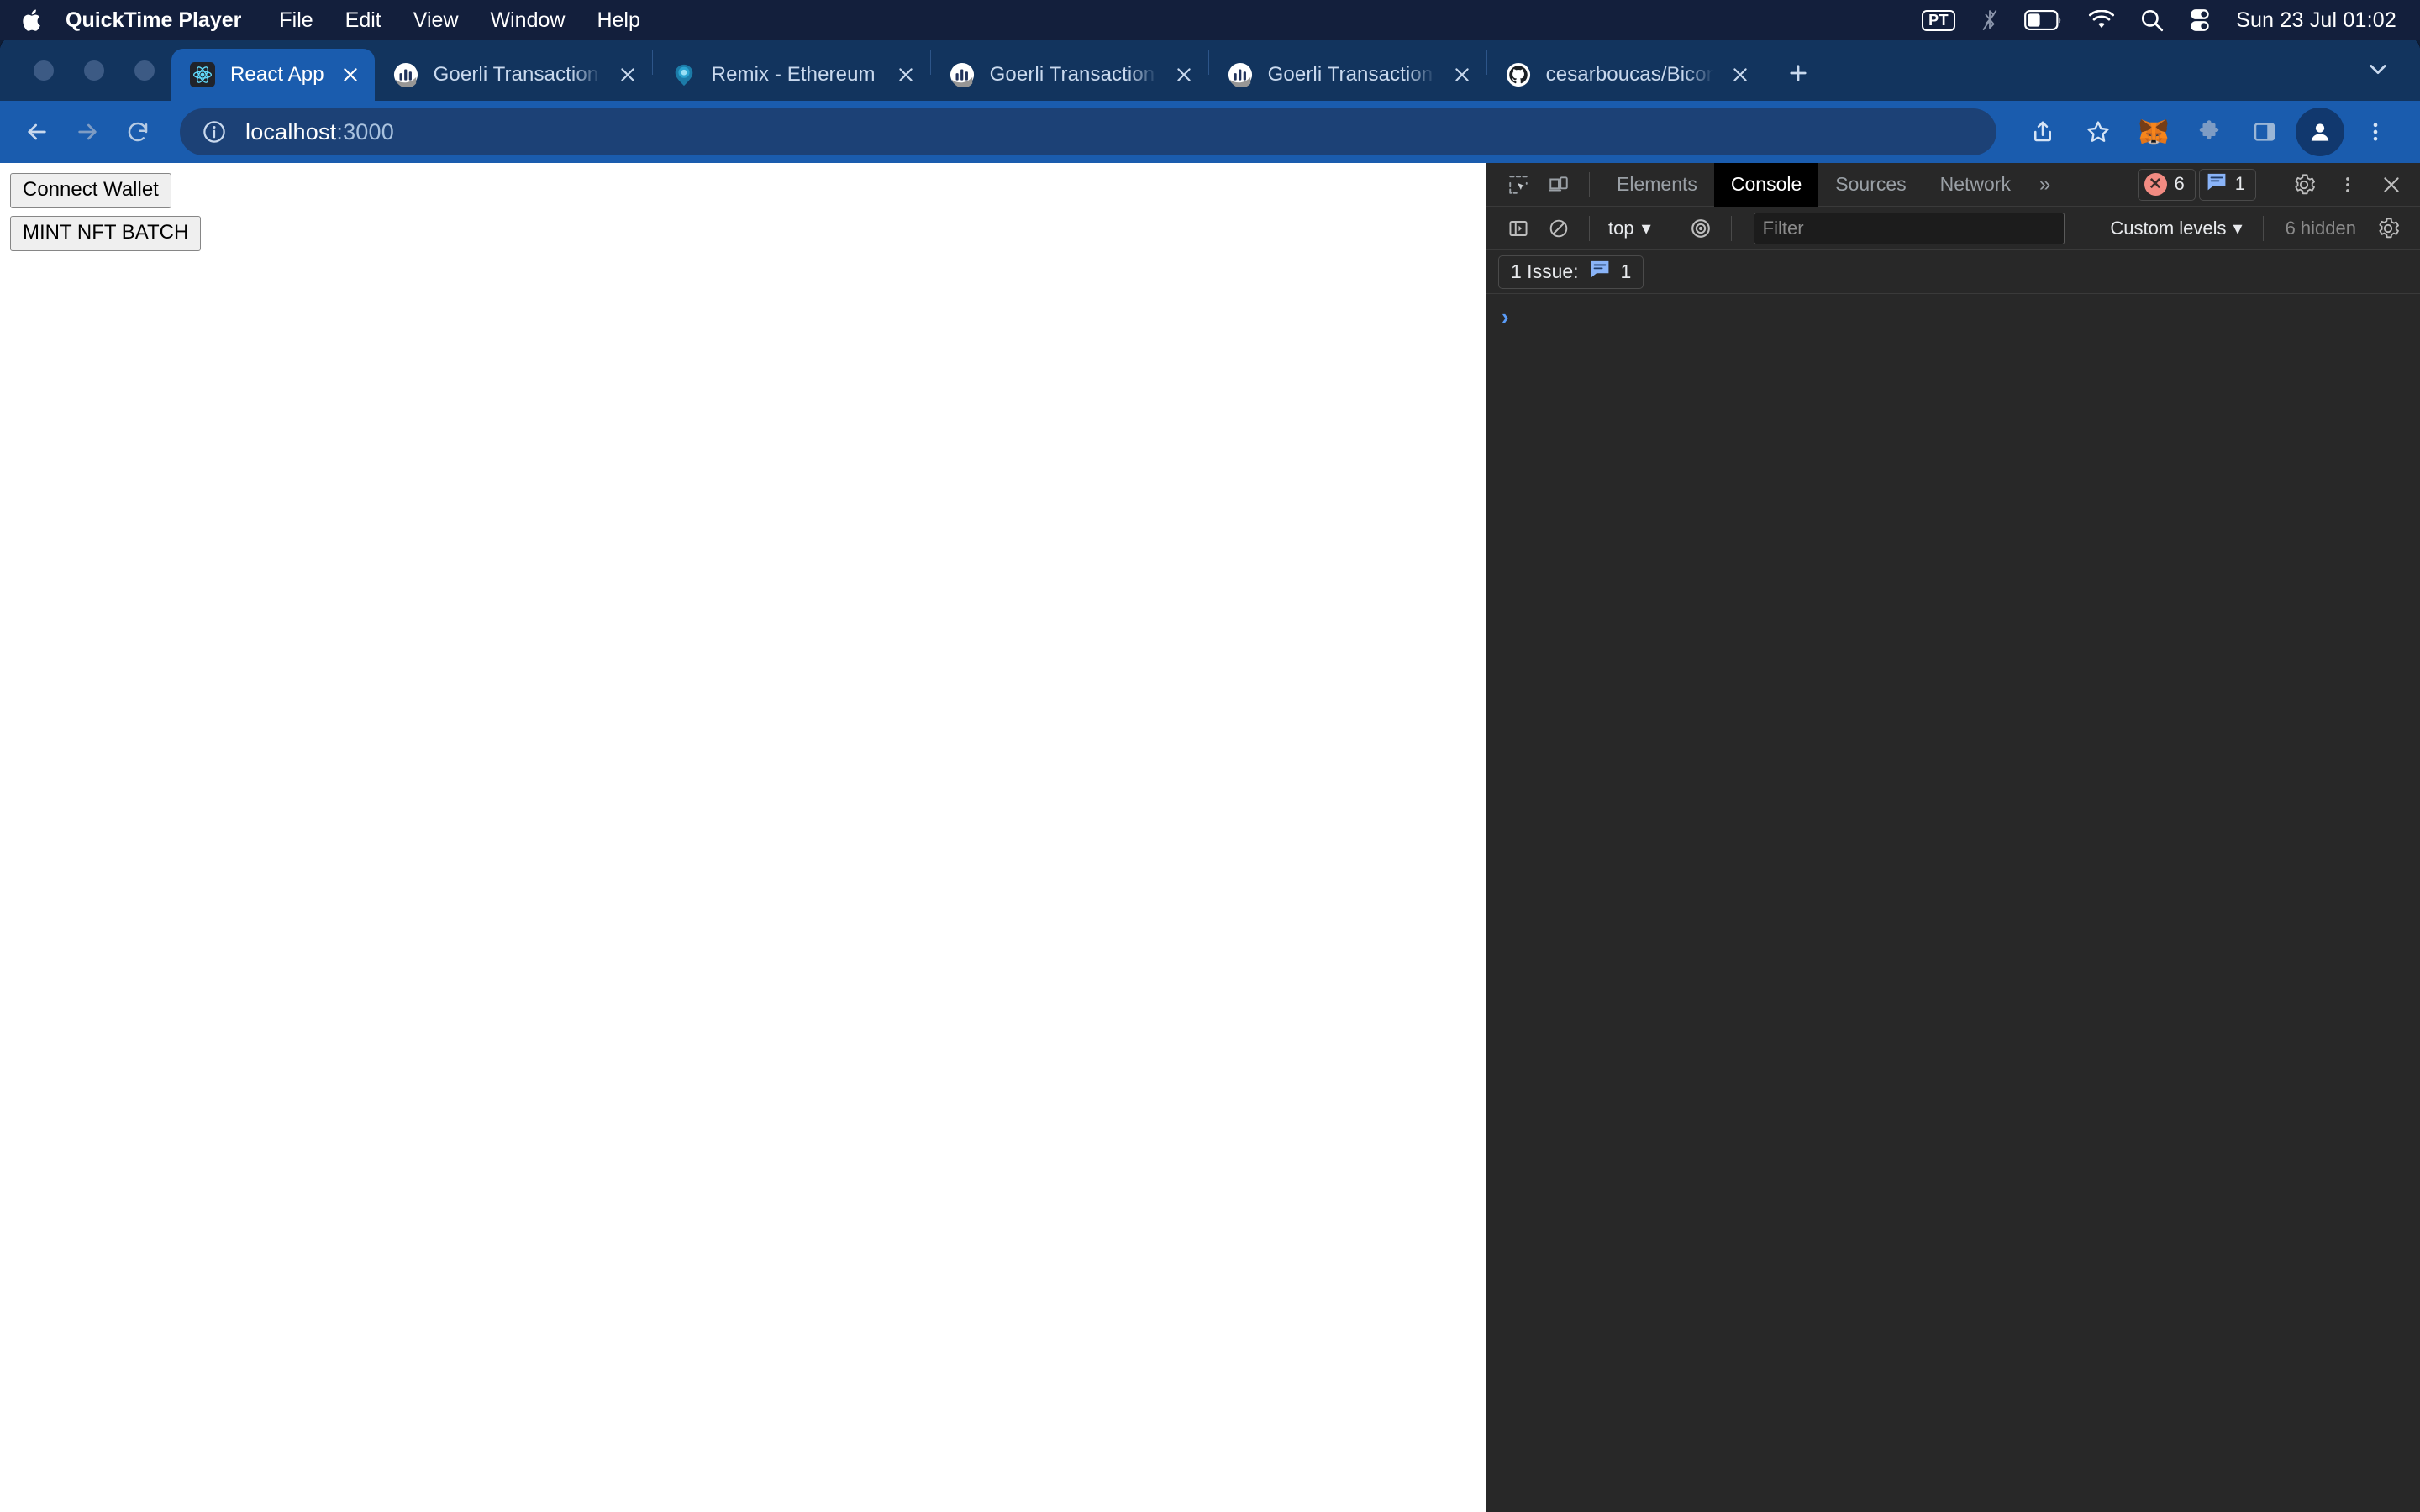  Describe the element at coordinates (1990, 20) in the screenshot. I see `bluetooth-off-icon` at that location.